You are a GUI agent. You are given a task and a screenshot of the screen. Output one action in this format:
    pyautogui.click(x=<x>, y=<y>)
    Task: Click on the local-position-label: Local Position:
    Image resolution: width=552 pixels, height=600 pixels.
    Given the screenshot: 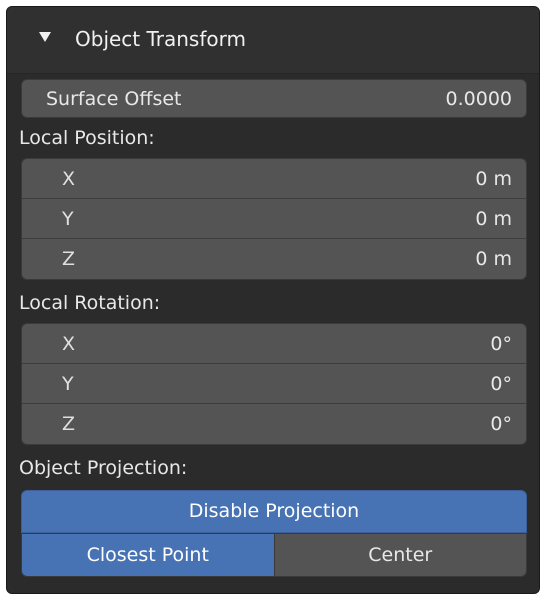 What is the action you would take?
    pyautogui.click(x=87, y=138)
    